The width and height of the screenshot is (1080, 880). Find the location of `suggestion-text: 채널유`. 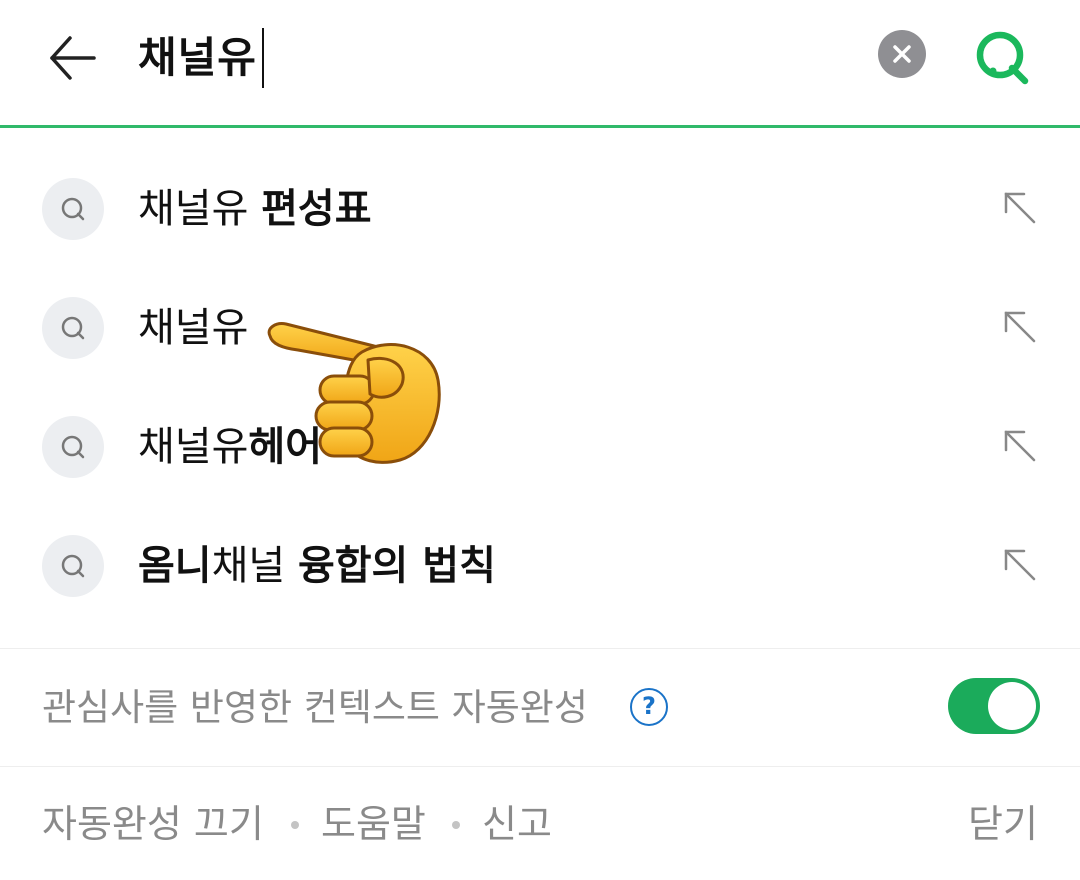

suggestion-text: 채널유 is located at coordinates (193, 328).